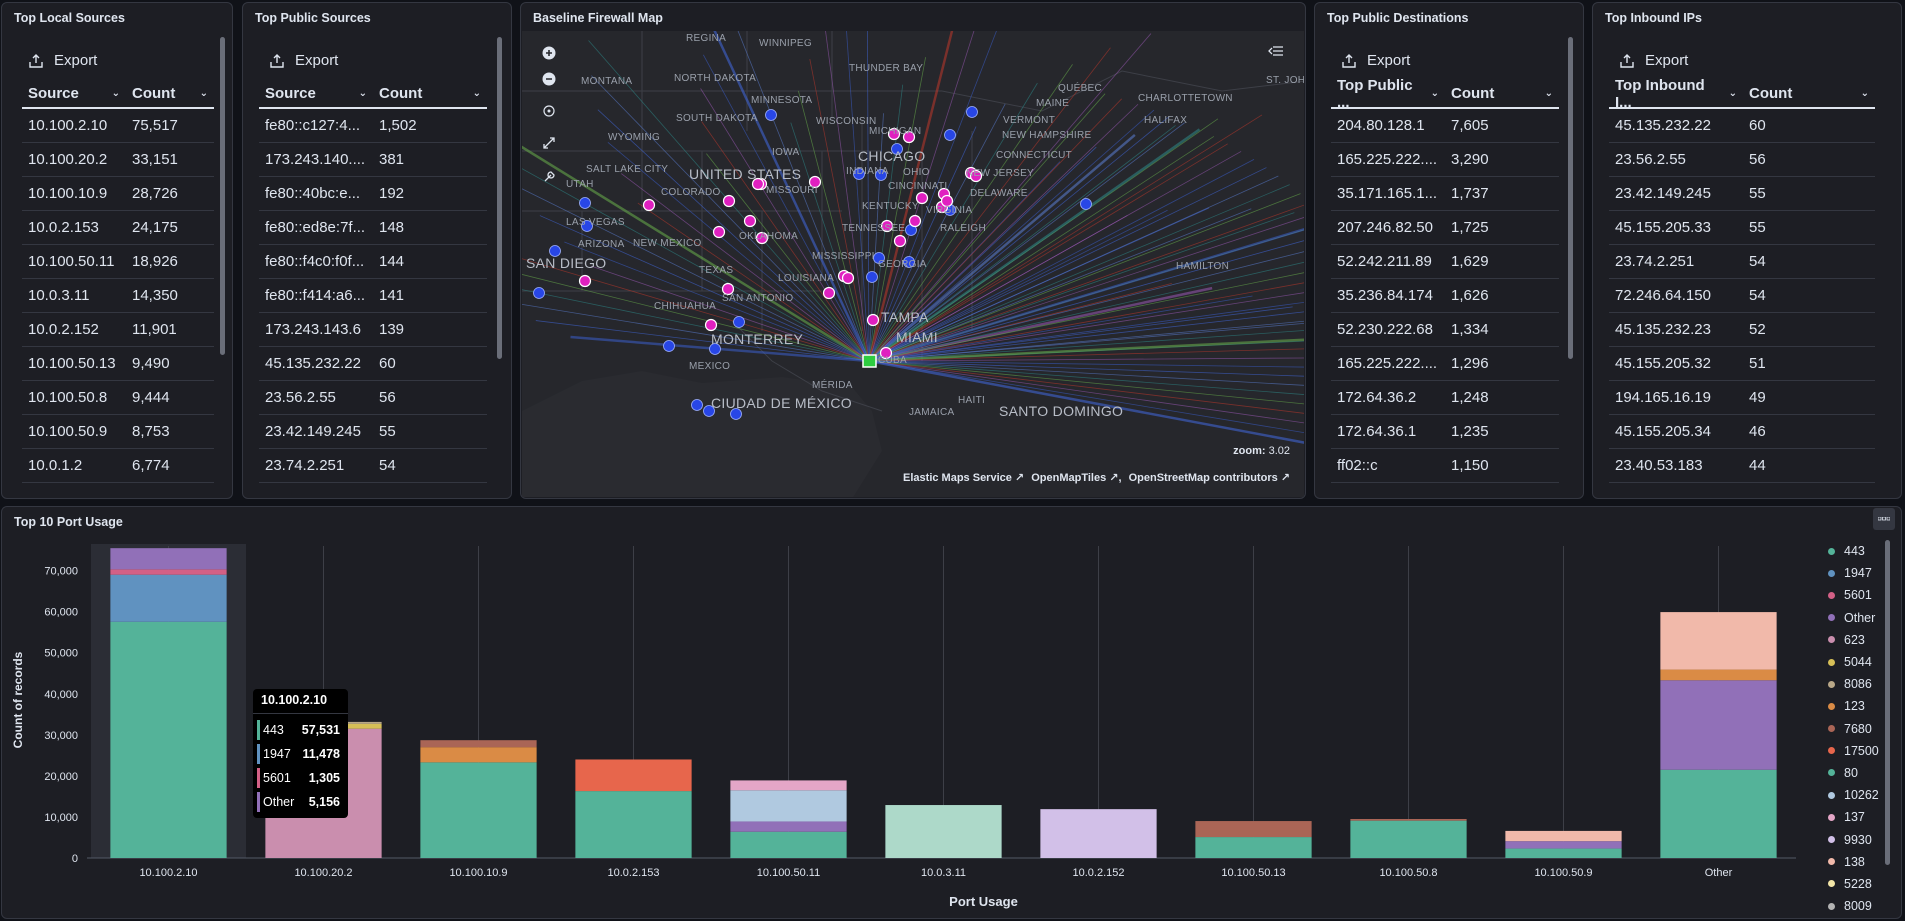  Describe the element at coordinates (373, 262) in the screenshot. I see `table-row: fe80::f4c0:f0f... 144` at that location.